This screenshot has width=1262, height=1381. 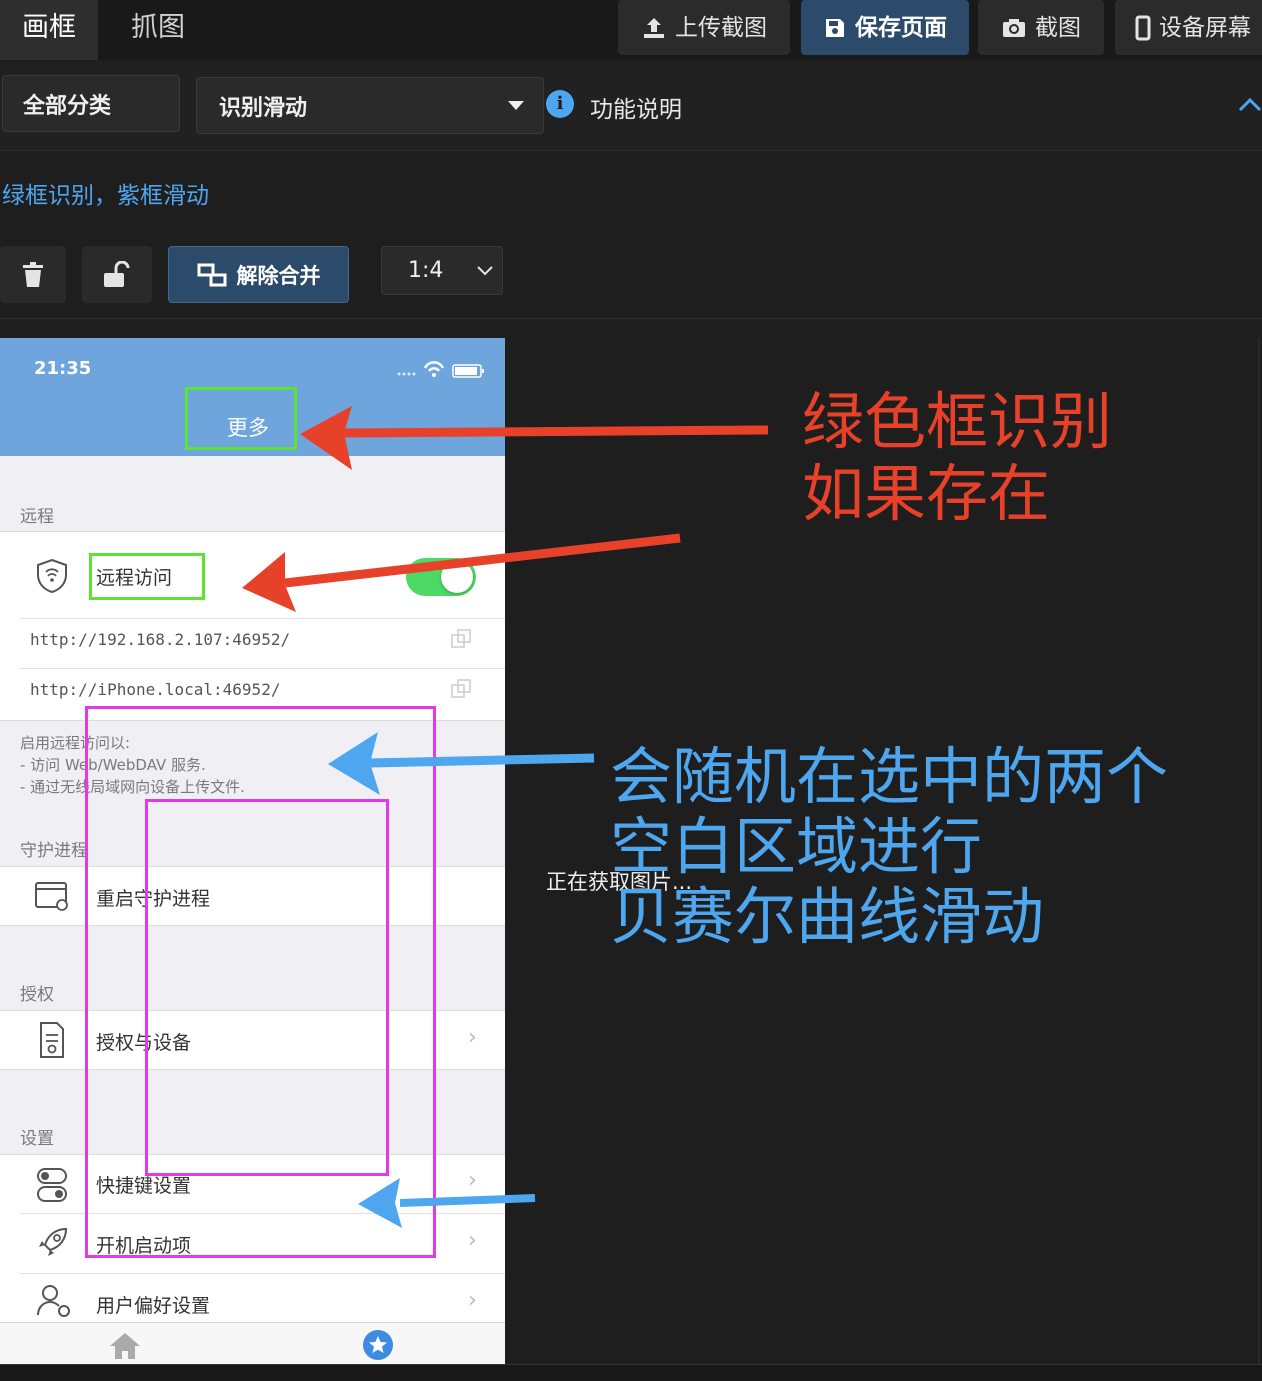 I want to click on save-page-button: 保存页面, so click(x=885, y=27).